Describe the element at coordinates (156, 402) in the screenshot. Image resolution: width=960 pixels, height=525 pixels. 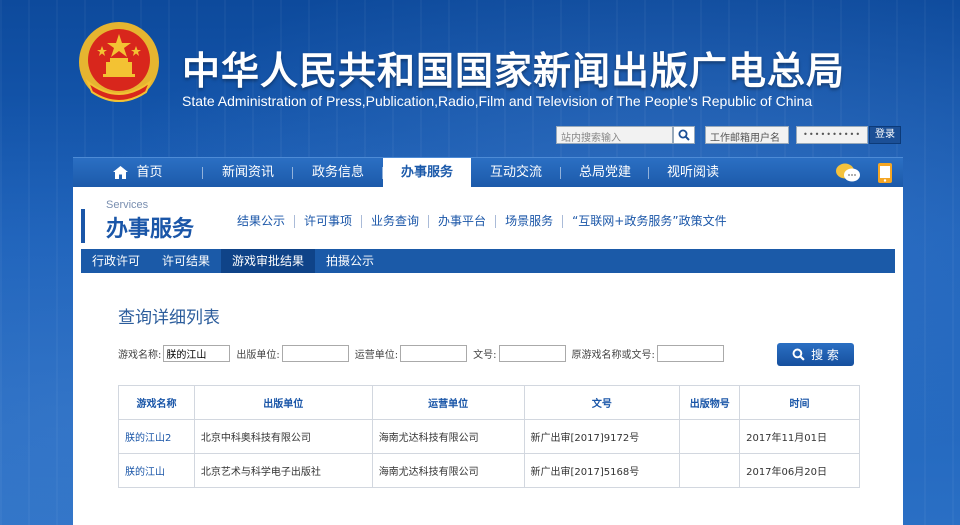
I see `col-game-name: 游戏名称` at that location.